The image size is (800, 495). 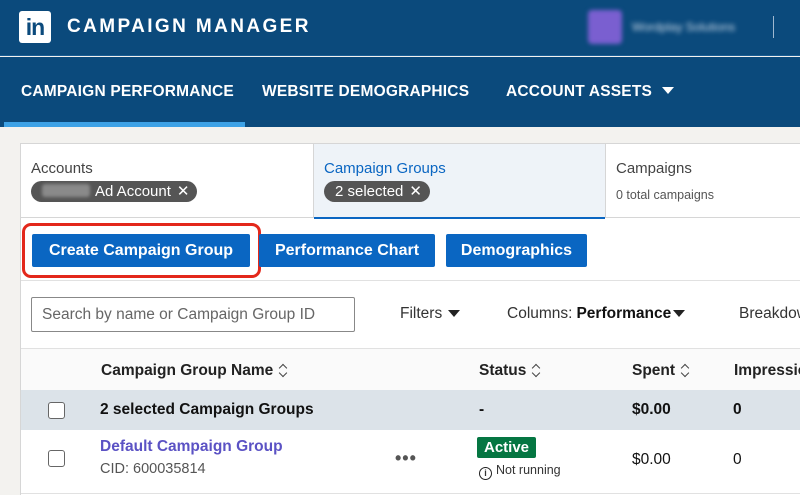 I want to click on summary-name: 2 selected Campaign Groups, so click(x=207, y=409).